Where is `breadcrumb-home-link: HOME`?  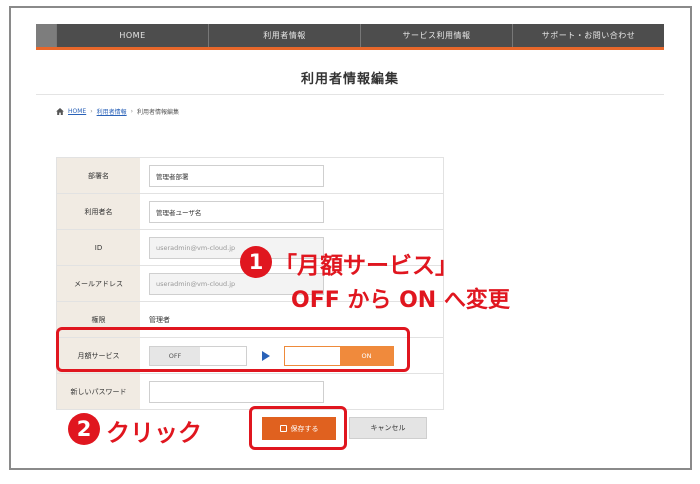 breadcrumb-home-link: HOME is located at coordinates (77, 111).